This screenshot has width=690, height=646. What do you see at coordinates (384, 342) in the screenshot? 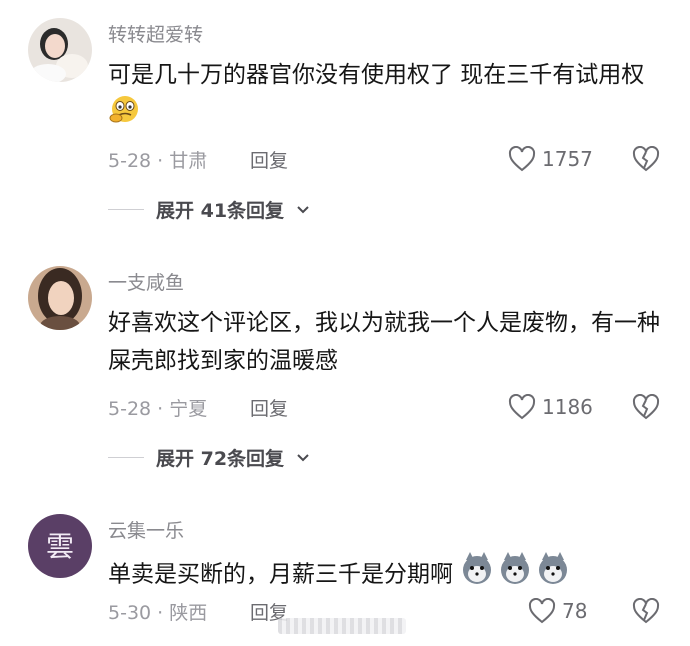
I see `comment-text: 好喜欢这个评论区，我以为就我一个人是废物，有一种屎壳郎找到家的温暖感` at bounding box center [384, 342].